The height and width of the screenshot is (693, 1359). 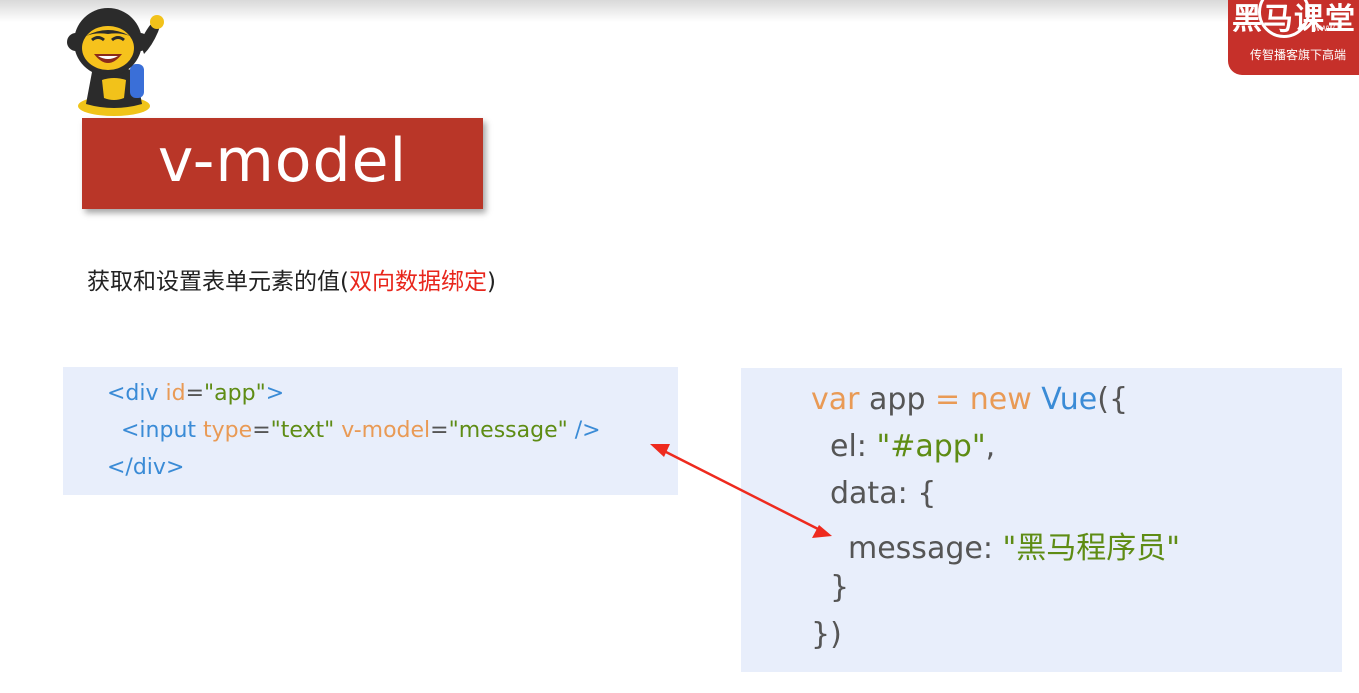 What do you see at coordinates (275, 393) in the screenshot?
I see `code-token: >` at bounding box center [275, 393].